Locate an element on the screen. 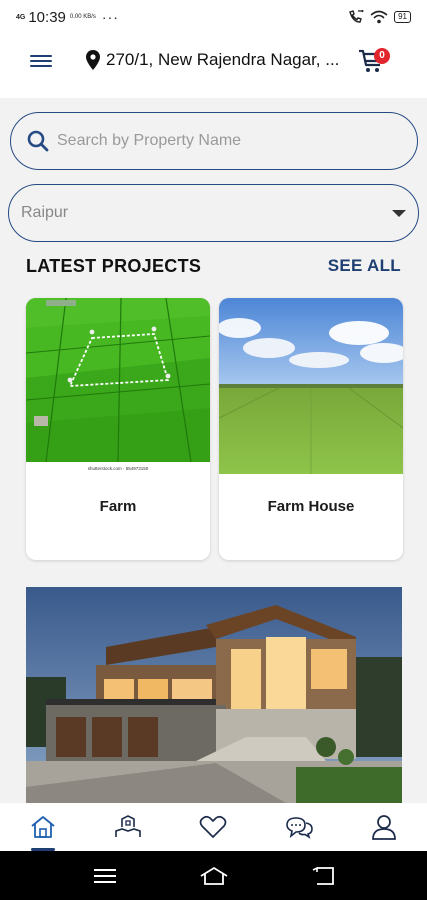 The height and width of the screenshot is (900, 427). system-navigation-bar is located at coordinates (213, 875).